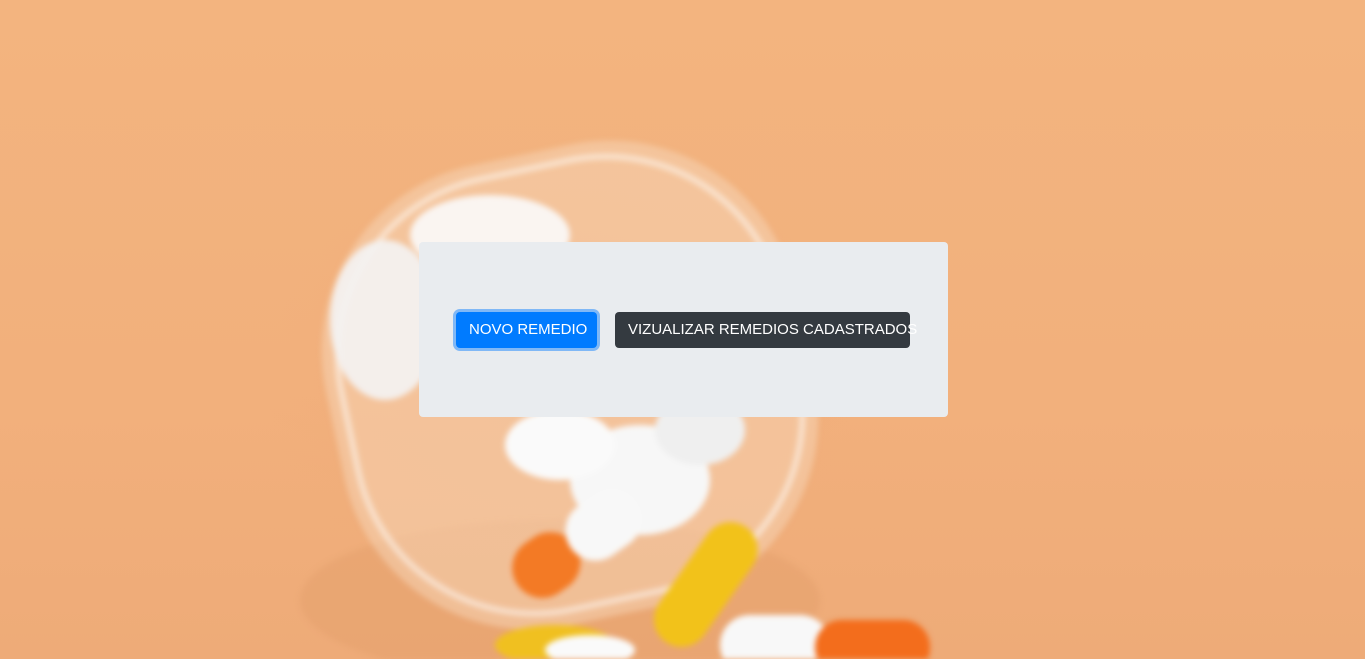 Image resolution: width=1365 pixels, height=659 pixels. What do you see at coordinates (526, 330) in the screenshot?
I see `new-remedy-button: NOVO REMEDIO` at bounding box center [526, 330].